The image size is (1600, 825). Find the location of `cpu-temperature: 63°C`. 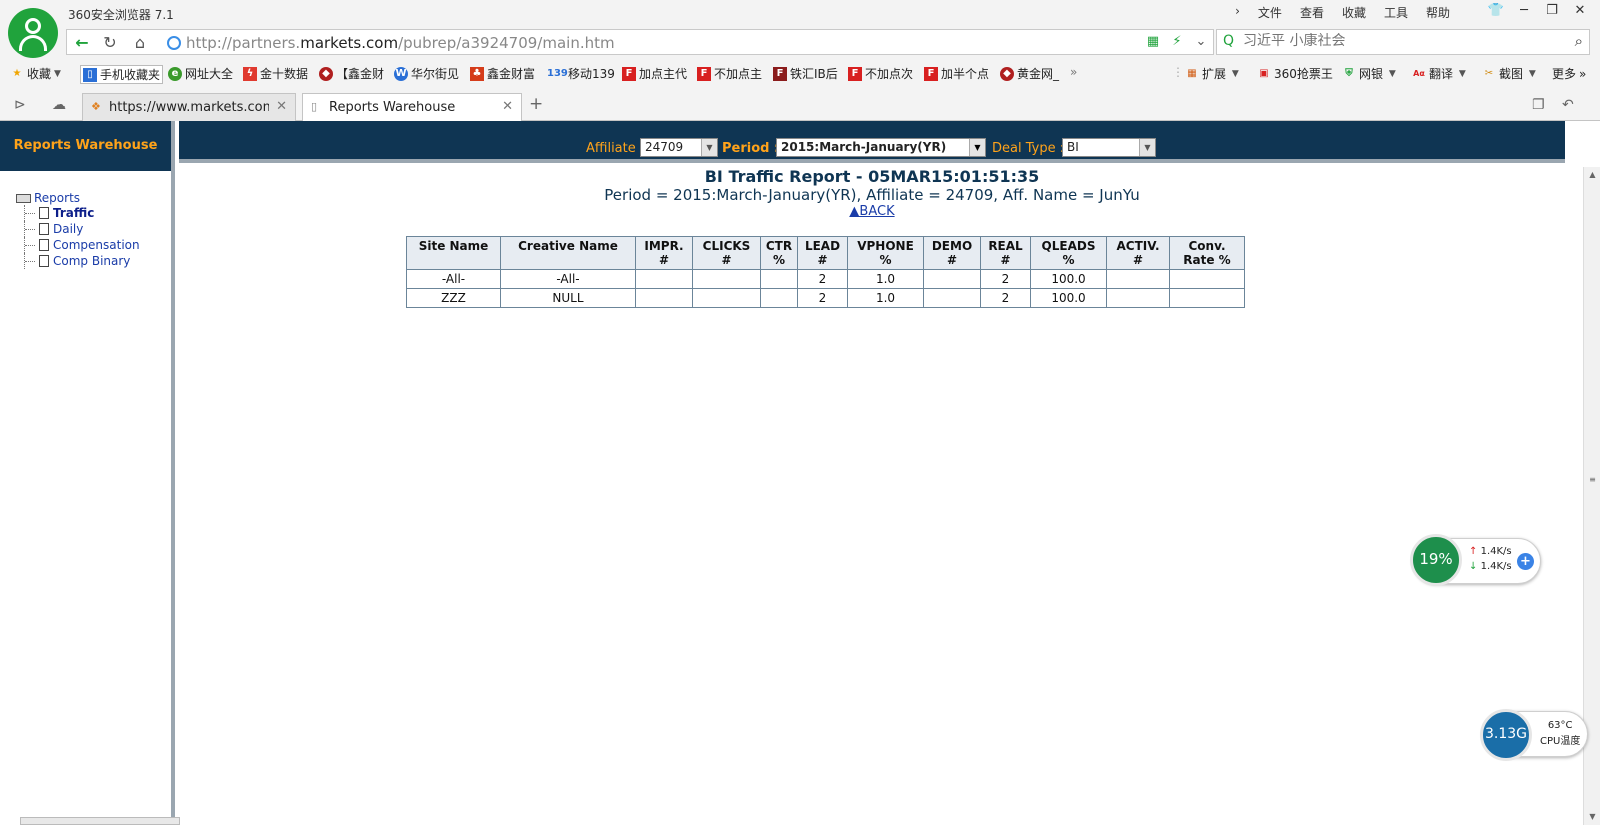

cpu-temperature: 63°C is located at coordinates (1560, 725).